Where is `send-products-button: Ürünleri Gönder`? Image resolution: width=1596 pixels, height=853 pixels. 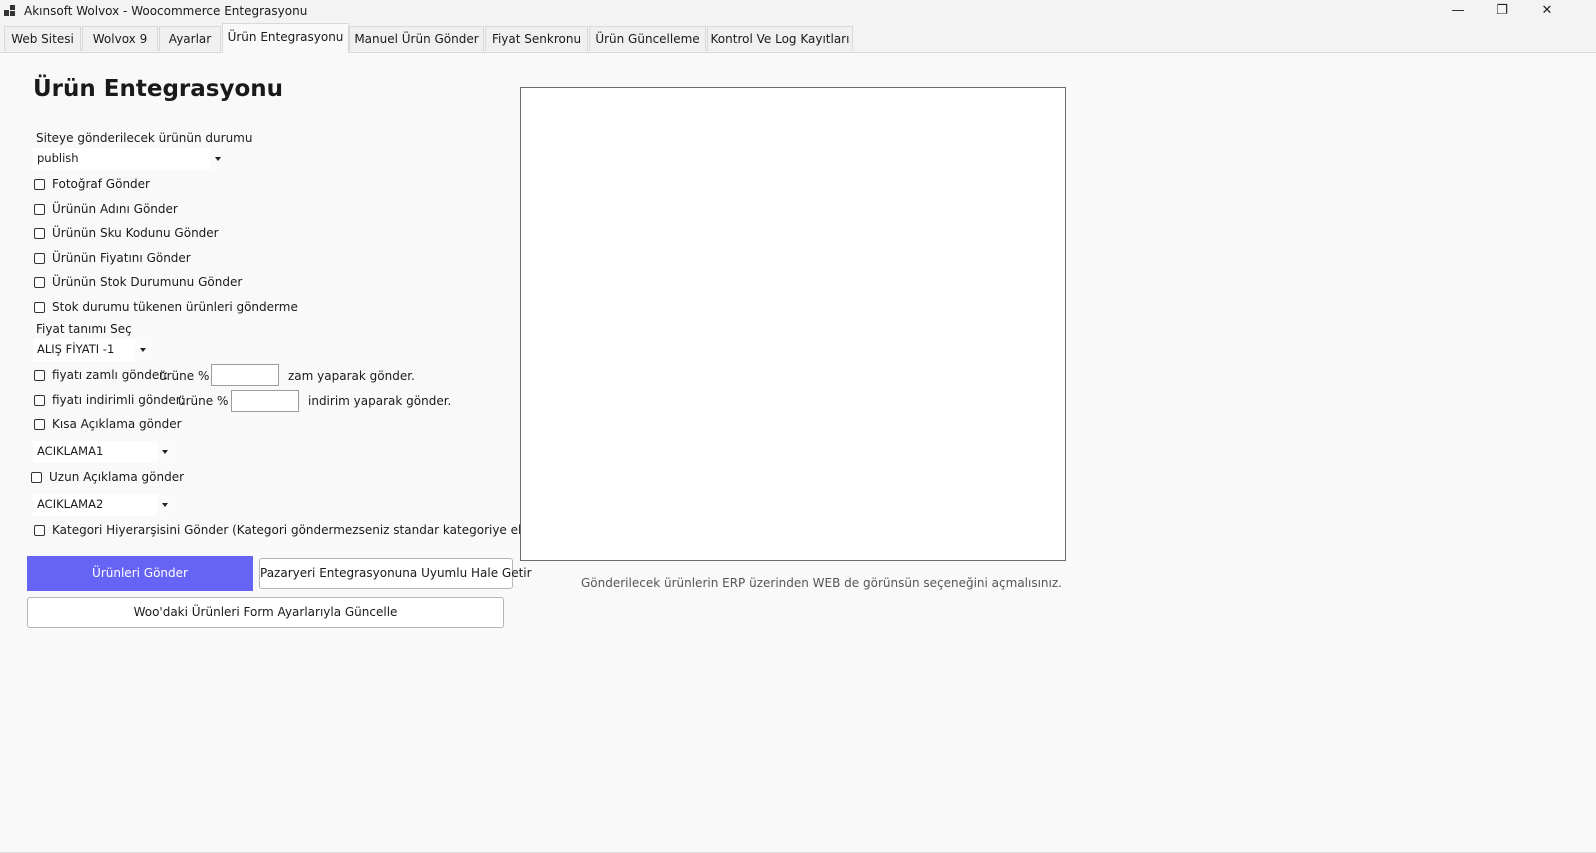 send-products-button: Ürünleri Gönder is located at coordinates (140, 573).